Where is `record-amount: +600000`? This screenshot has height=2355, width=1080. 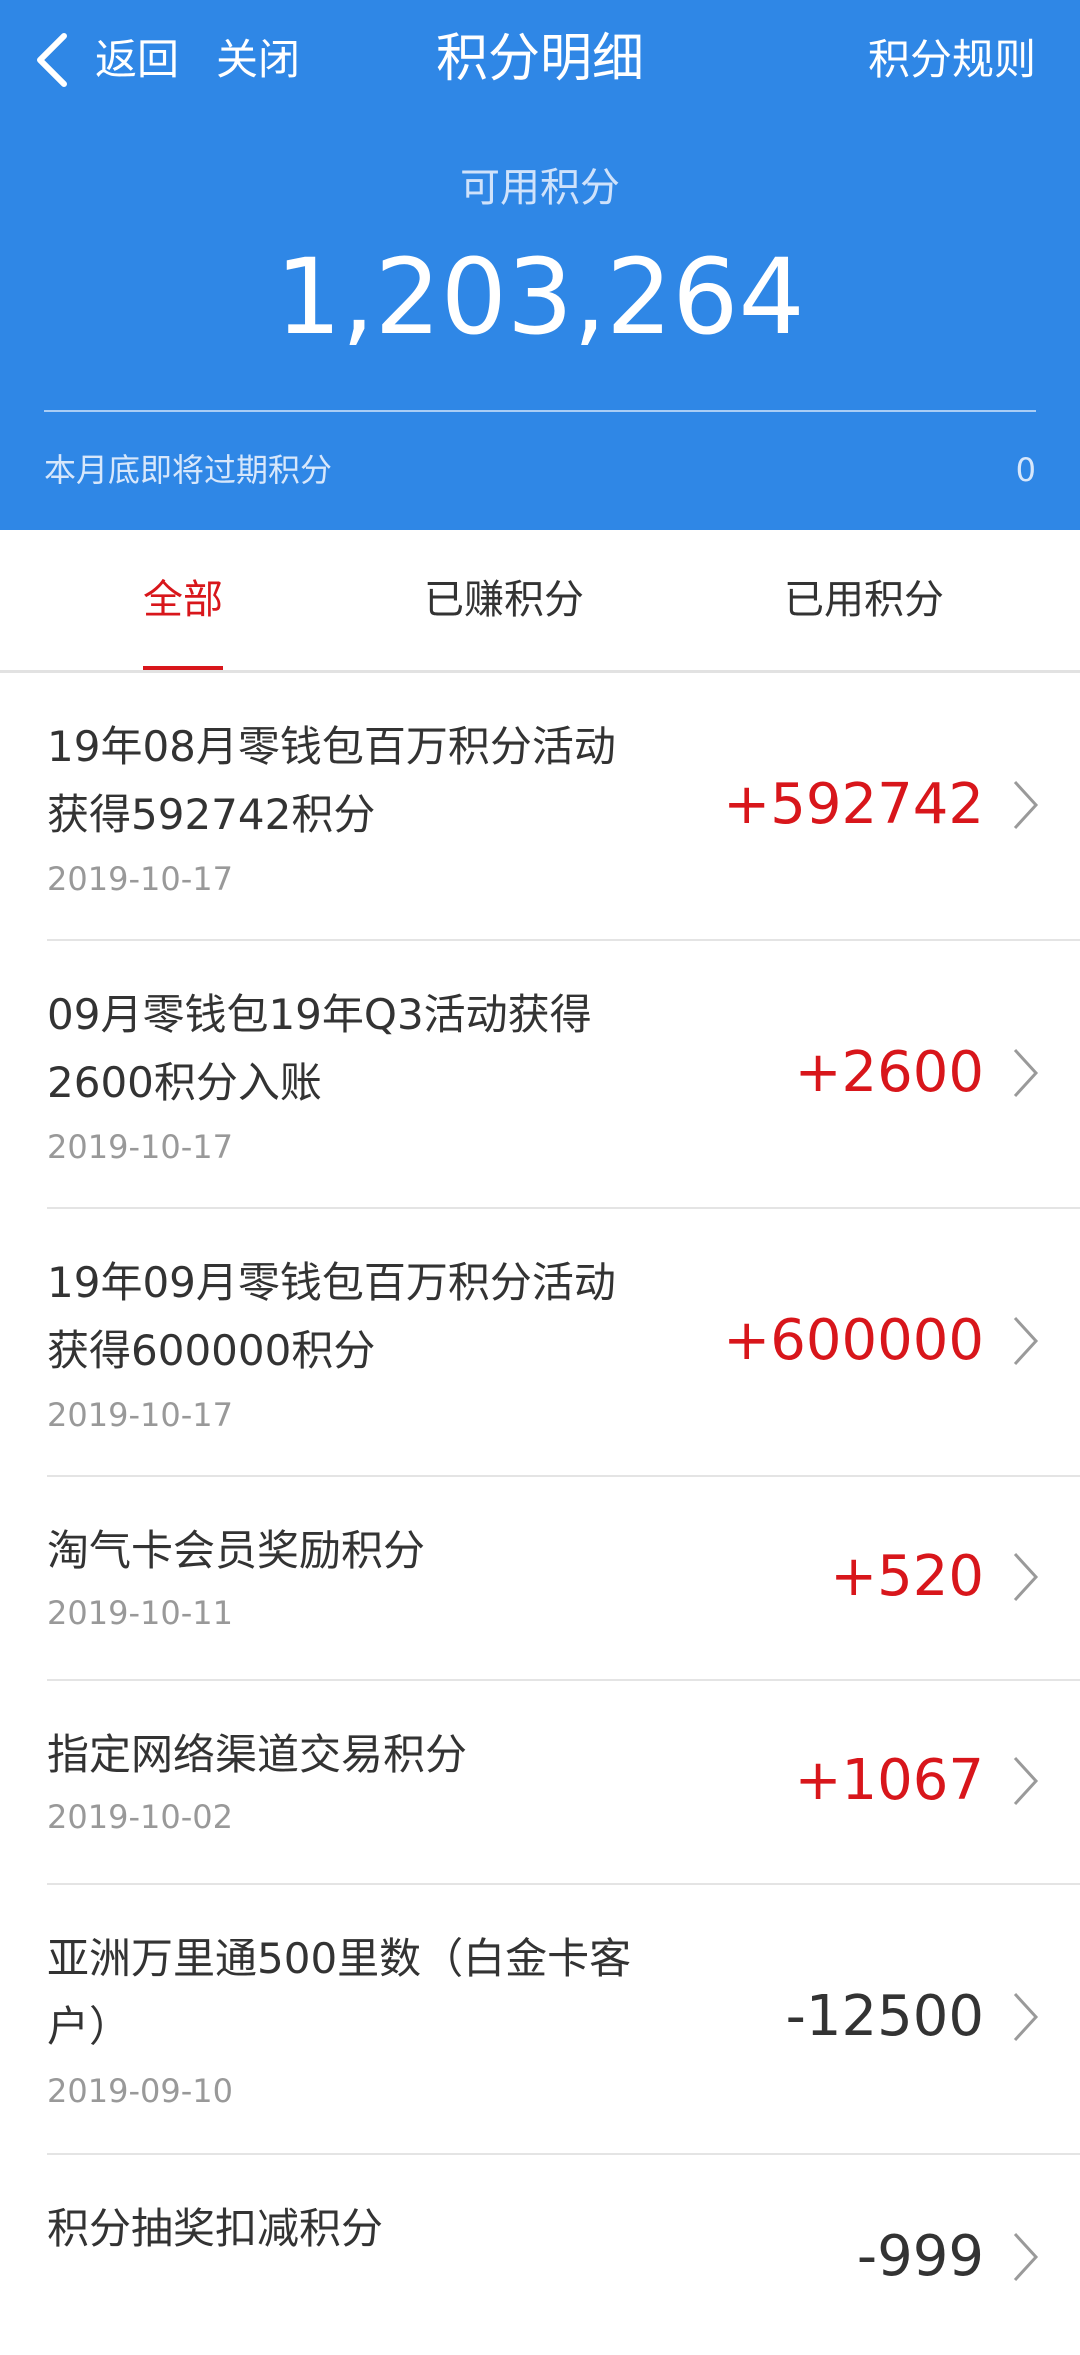 record-amount: +600000 is located at coordinates (853, 1340).